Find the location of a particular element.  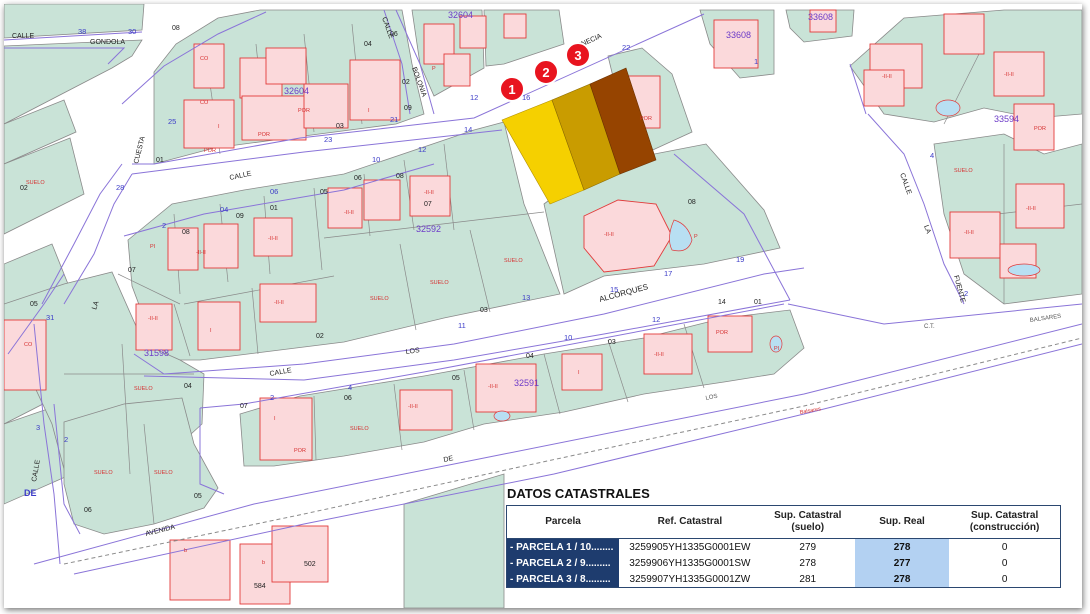

marker-1: 1 is located at coordinates (512, 89).